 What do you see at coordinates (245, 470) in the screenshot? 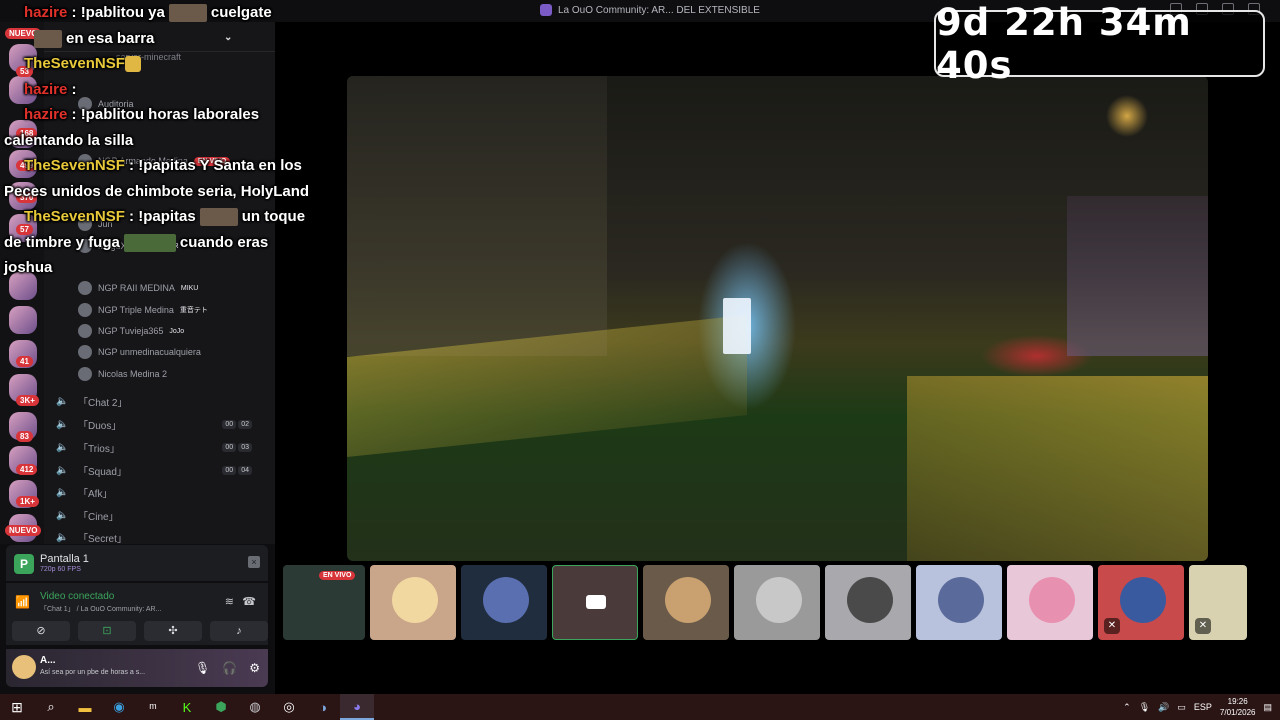
I see `user-count-limit: 04` at bounding box center [245, 470].